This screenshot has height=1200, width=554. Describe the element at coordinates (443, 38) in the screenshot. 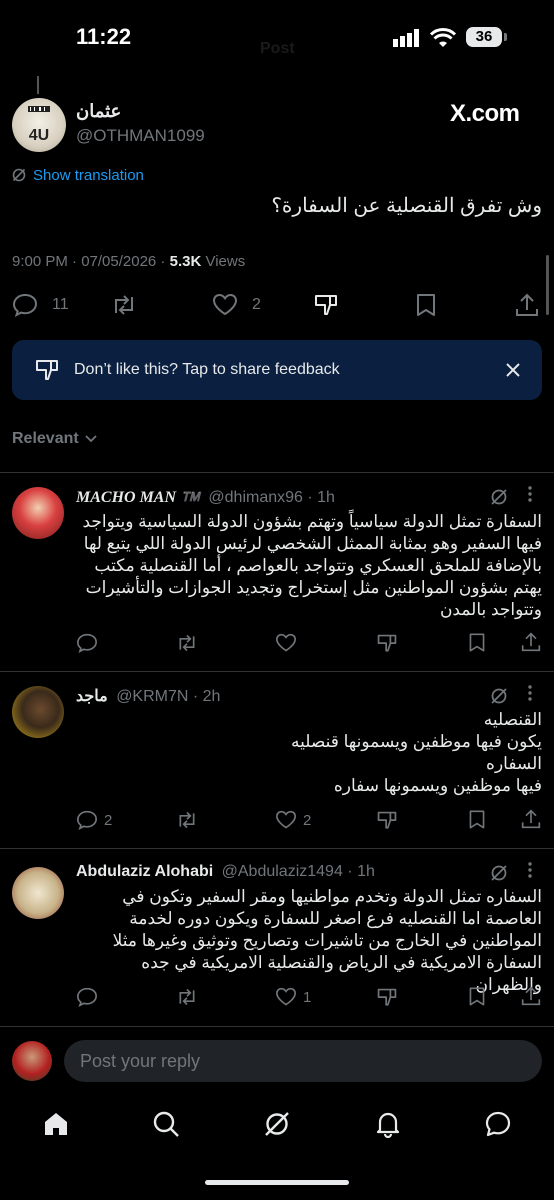

I see `wifi-icon` at that location.